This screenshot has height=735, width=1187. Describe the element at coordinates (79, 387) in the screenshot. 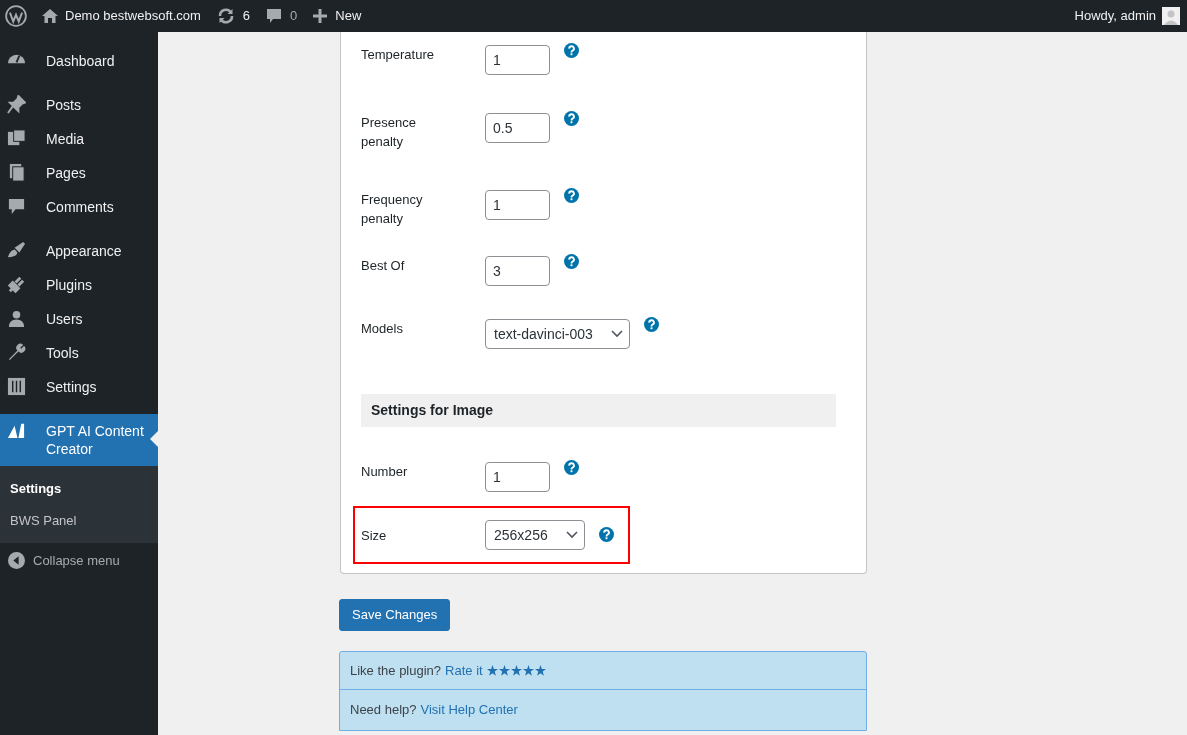

I see `sidebar-item: Settings` at that location.